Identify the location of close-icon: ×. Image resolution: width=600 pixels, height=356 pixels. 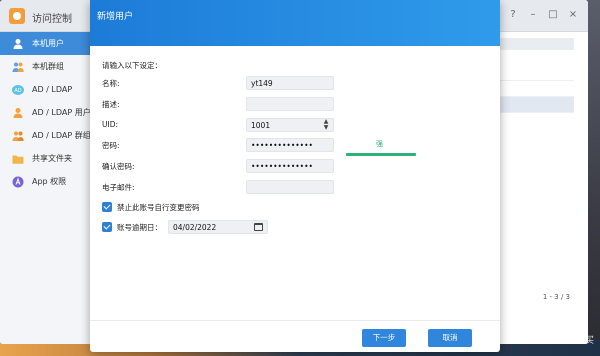
(573, 15).